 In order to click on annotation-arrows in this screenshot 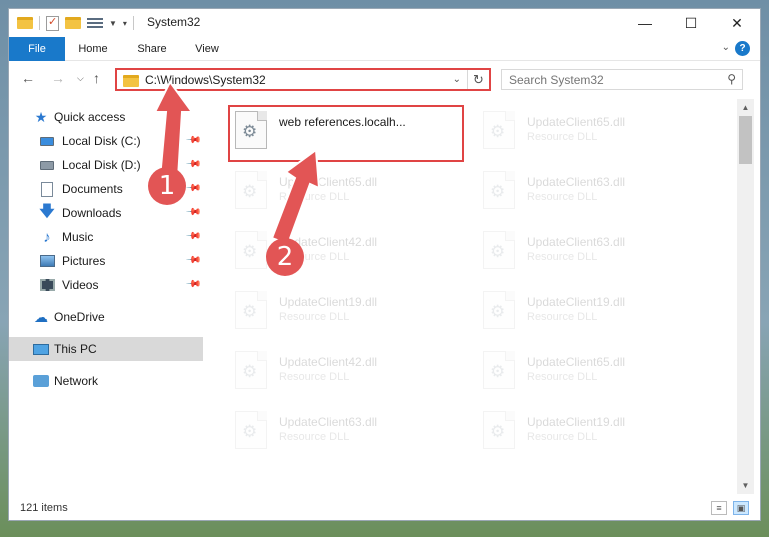, I will do `click(237, 163)`.